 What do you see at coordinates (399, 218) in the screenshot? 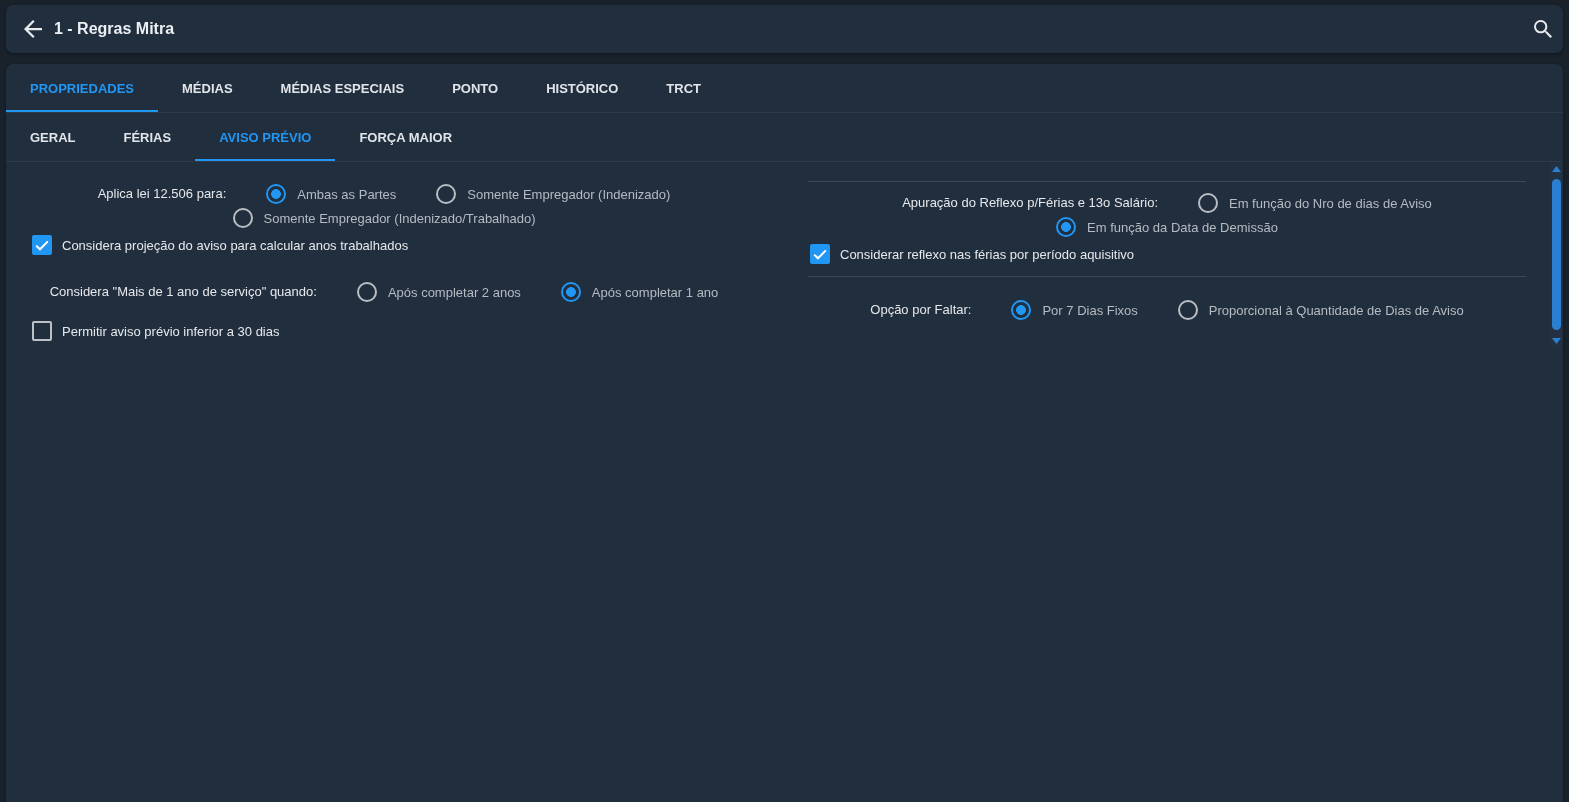
I see `radio-label: Somente Empregador (Indenizado/Trabalhado)` at bounding box center [399, 218].